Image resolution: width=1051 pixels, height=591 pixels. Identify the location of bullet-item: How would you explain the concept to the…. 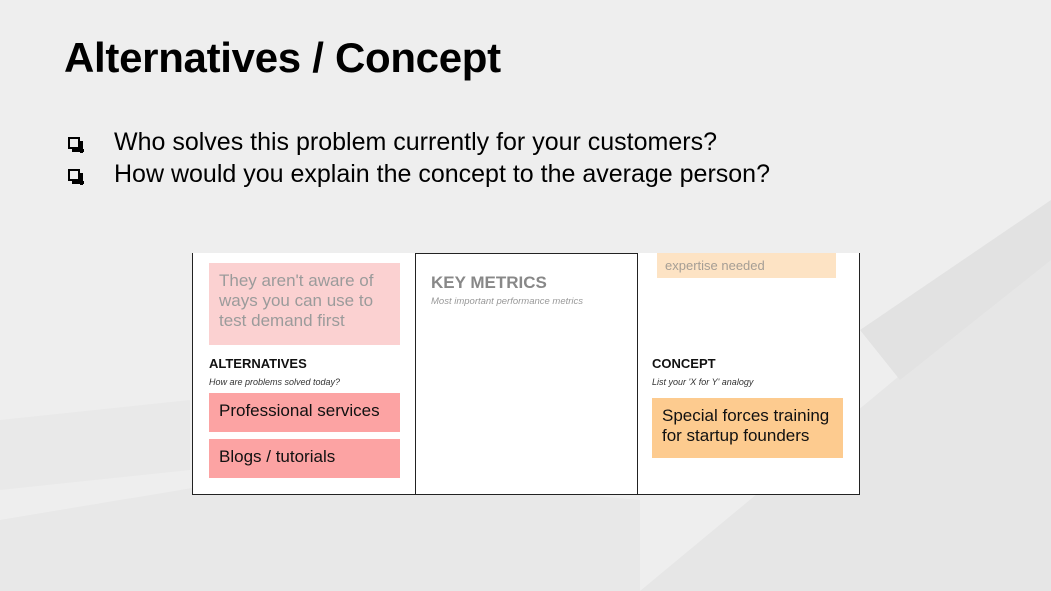
(419, 174).